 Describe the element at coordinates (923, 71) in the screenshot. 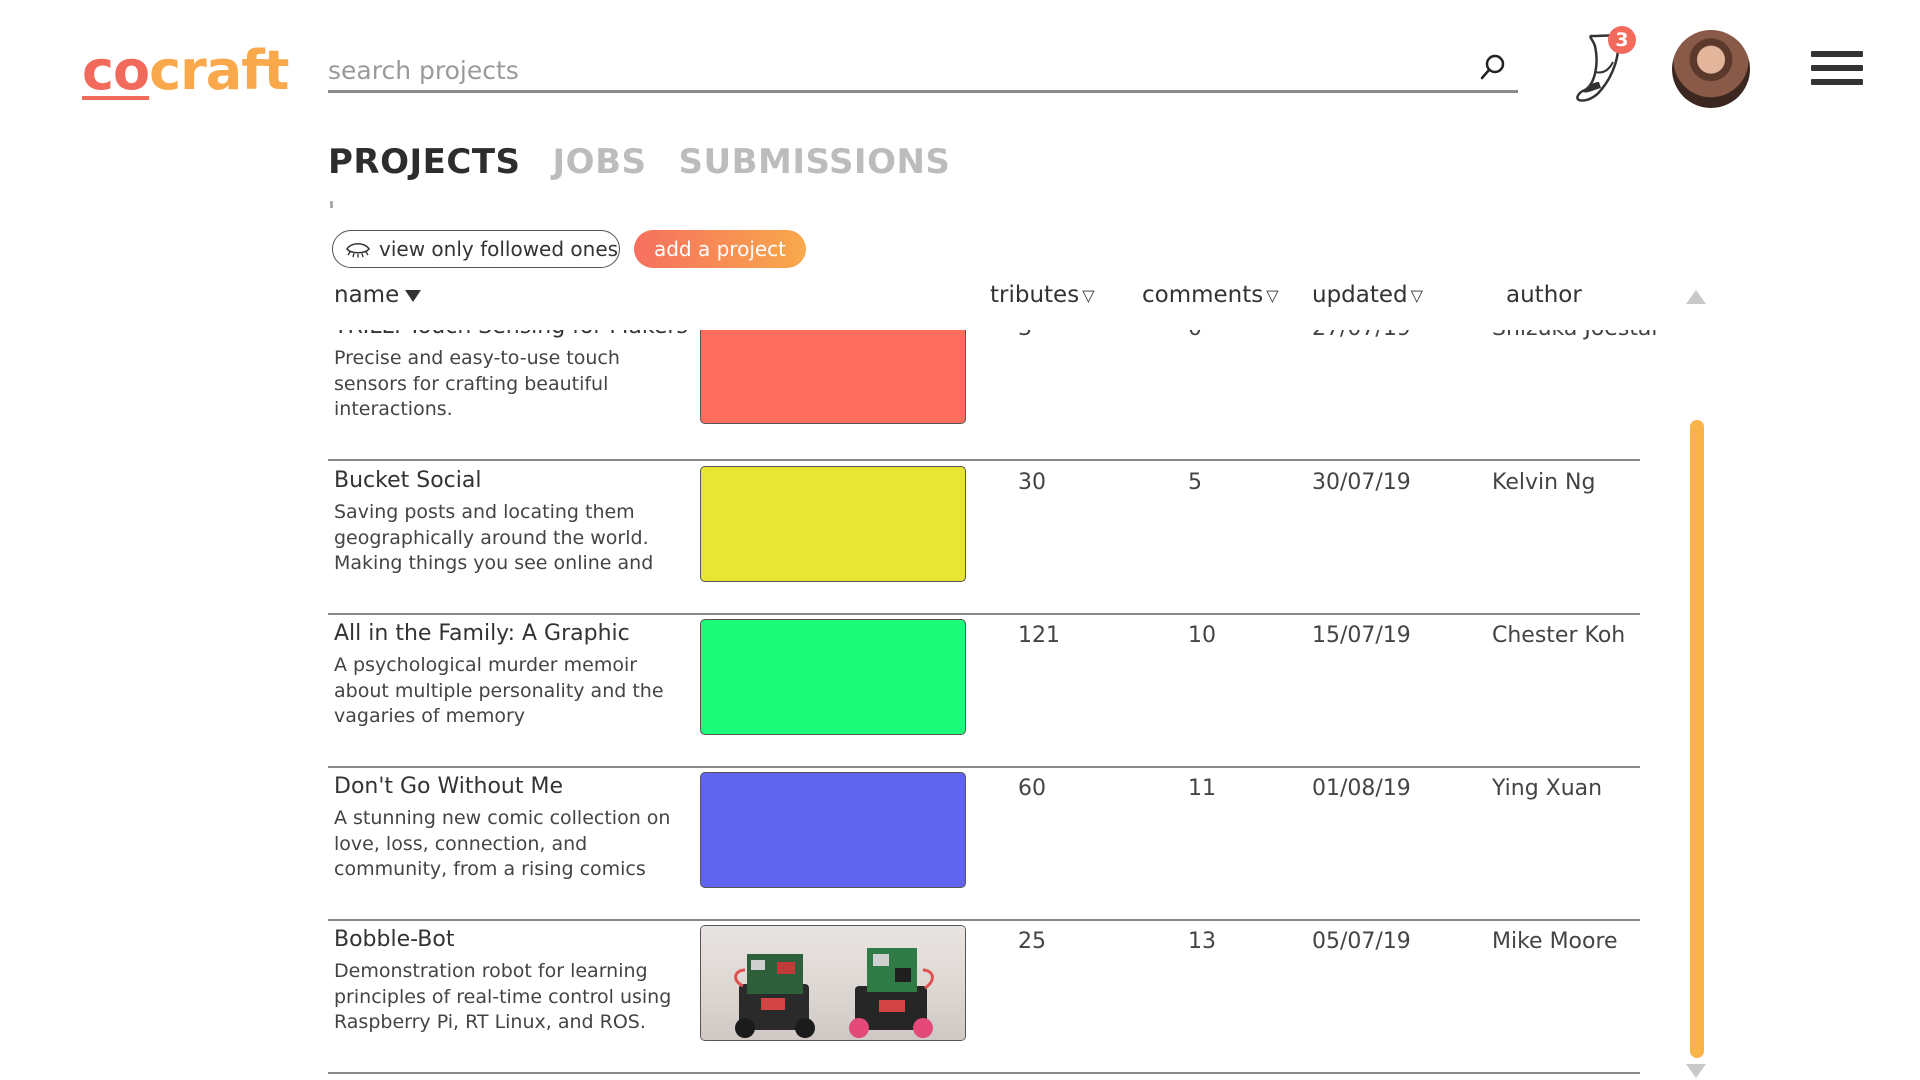

I see `search-bar: search projects` at that location.